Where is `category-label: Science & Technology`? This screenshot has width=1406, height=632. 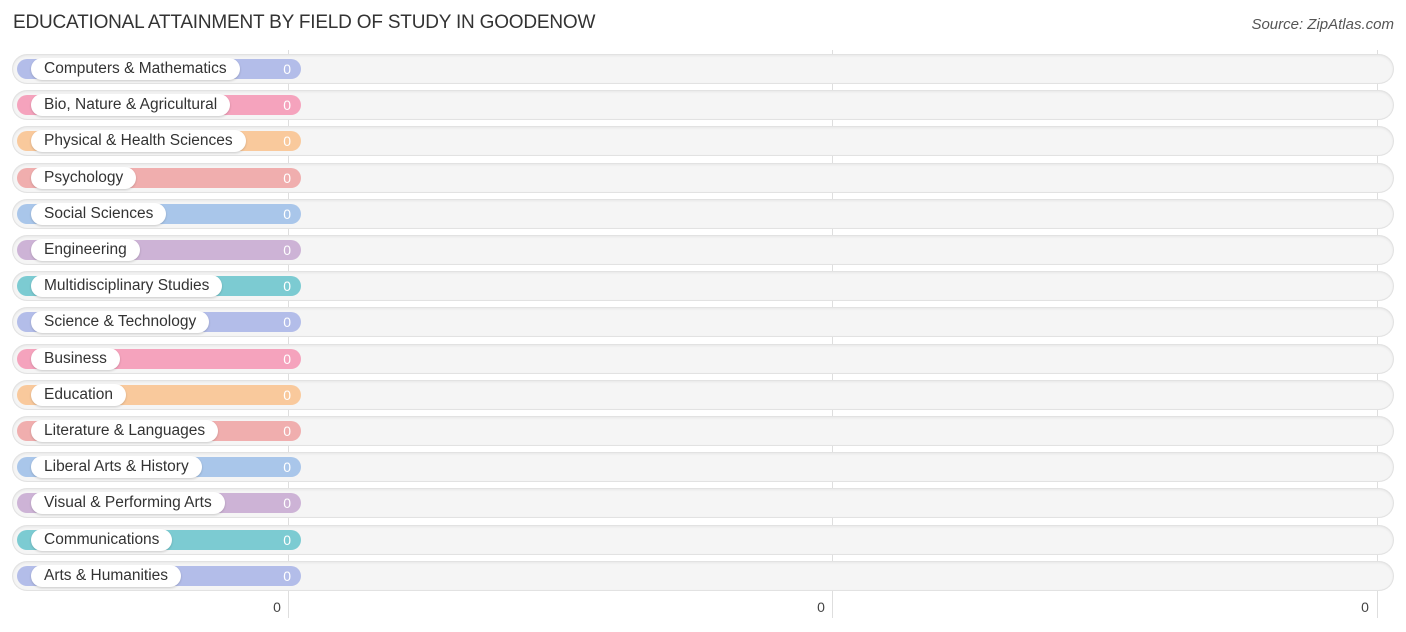
category-label: Science & Technology is located at coordinates (120, 322).